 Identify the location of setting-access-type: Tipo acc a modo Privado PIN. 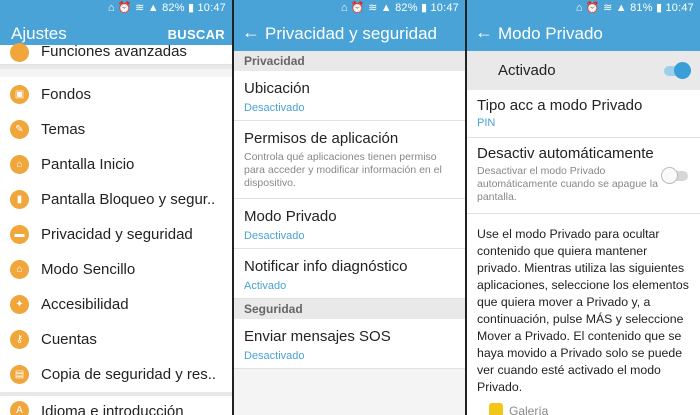
(583, 114).